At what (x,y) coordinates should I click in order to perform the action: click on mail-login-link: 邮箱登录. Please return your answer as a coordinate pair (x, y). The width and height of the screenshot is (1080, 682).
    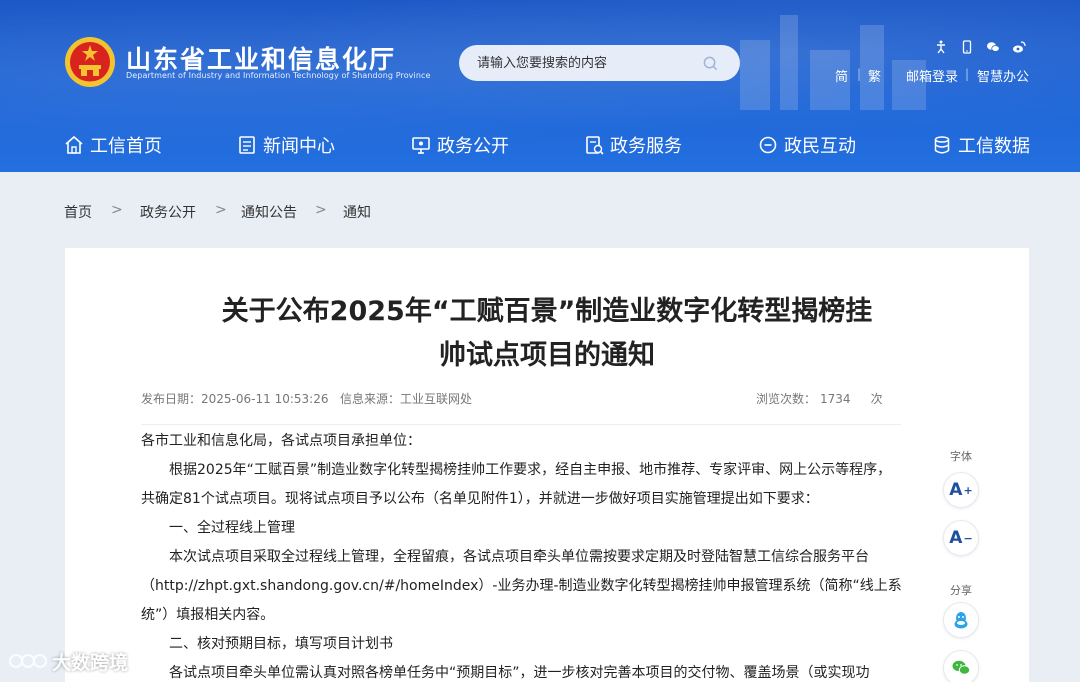
    Looking at the image, I should click on (932, 75).